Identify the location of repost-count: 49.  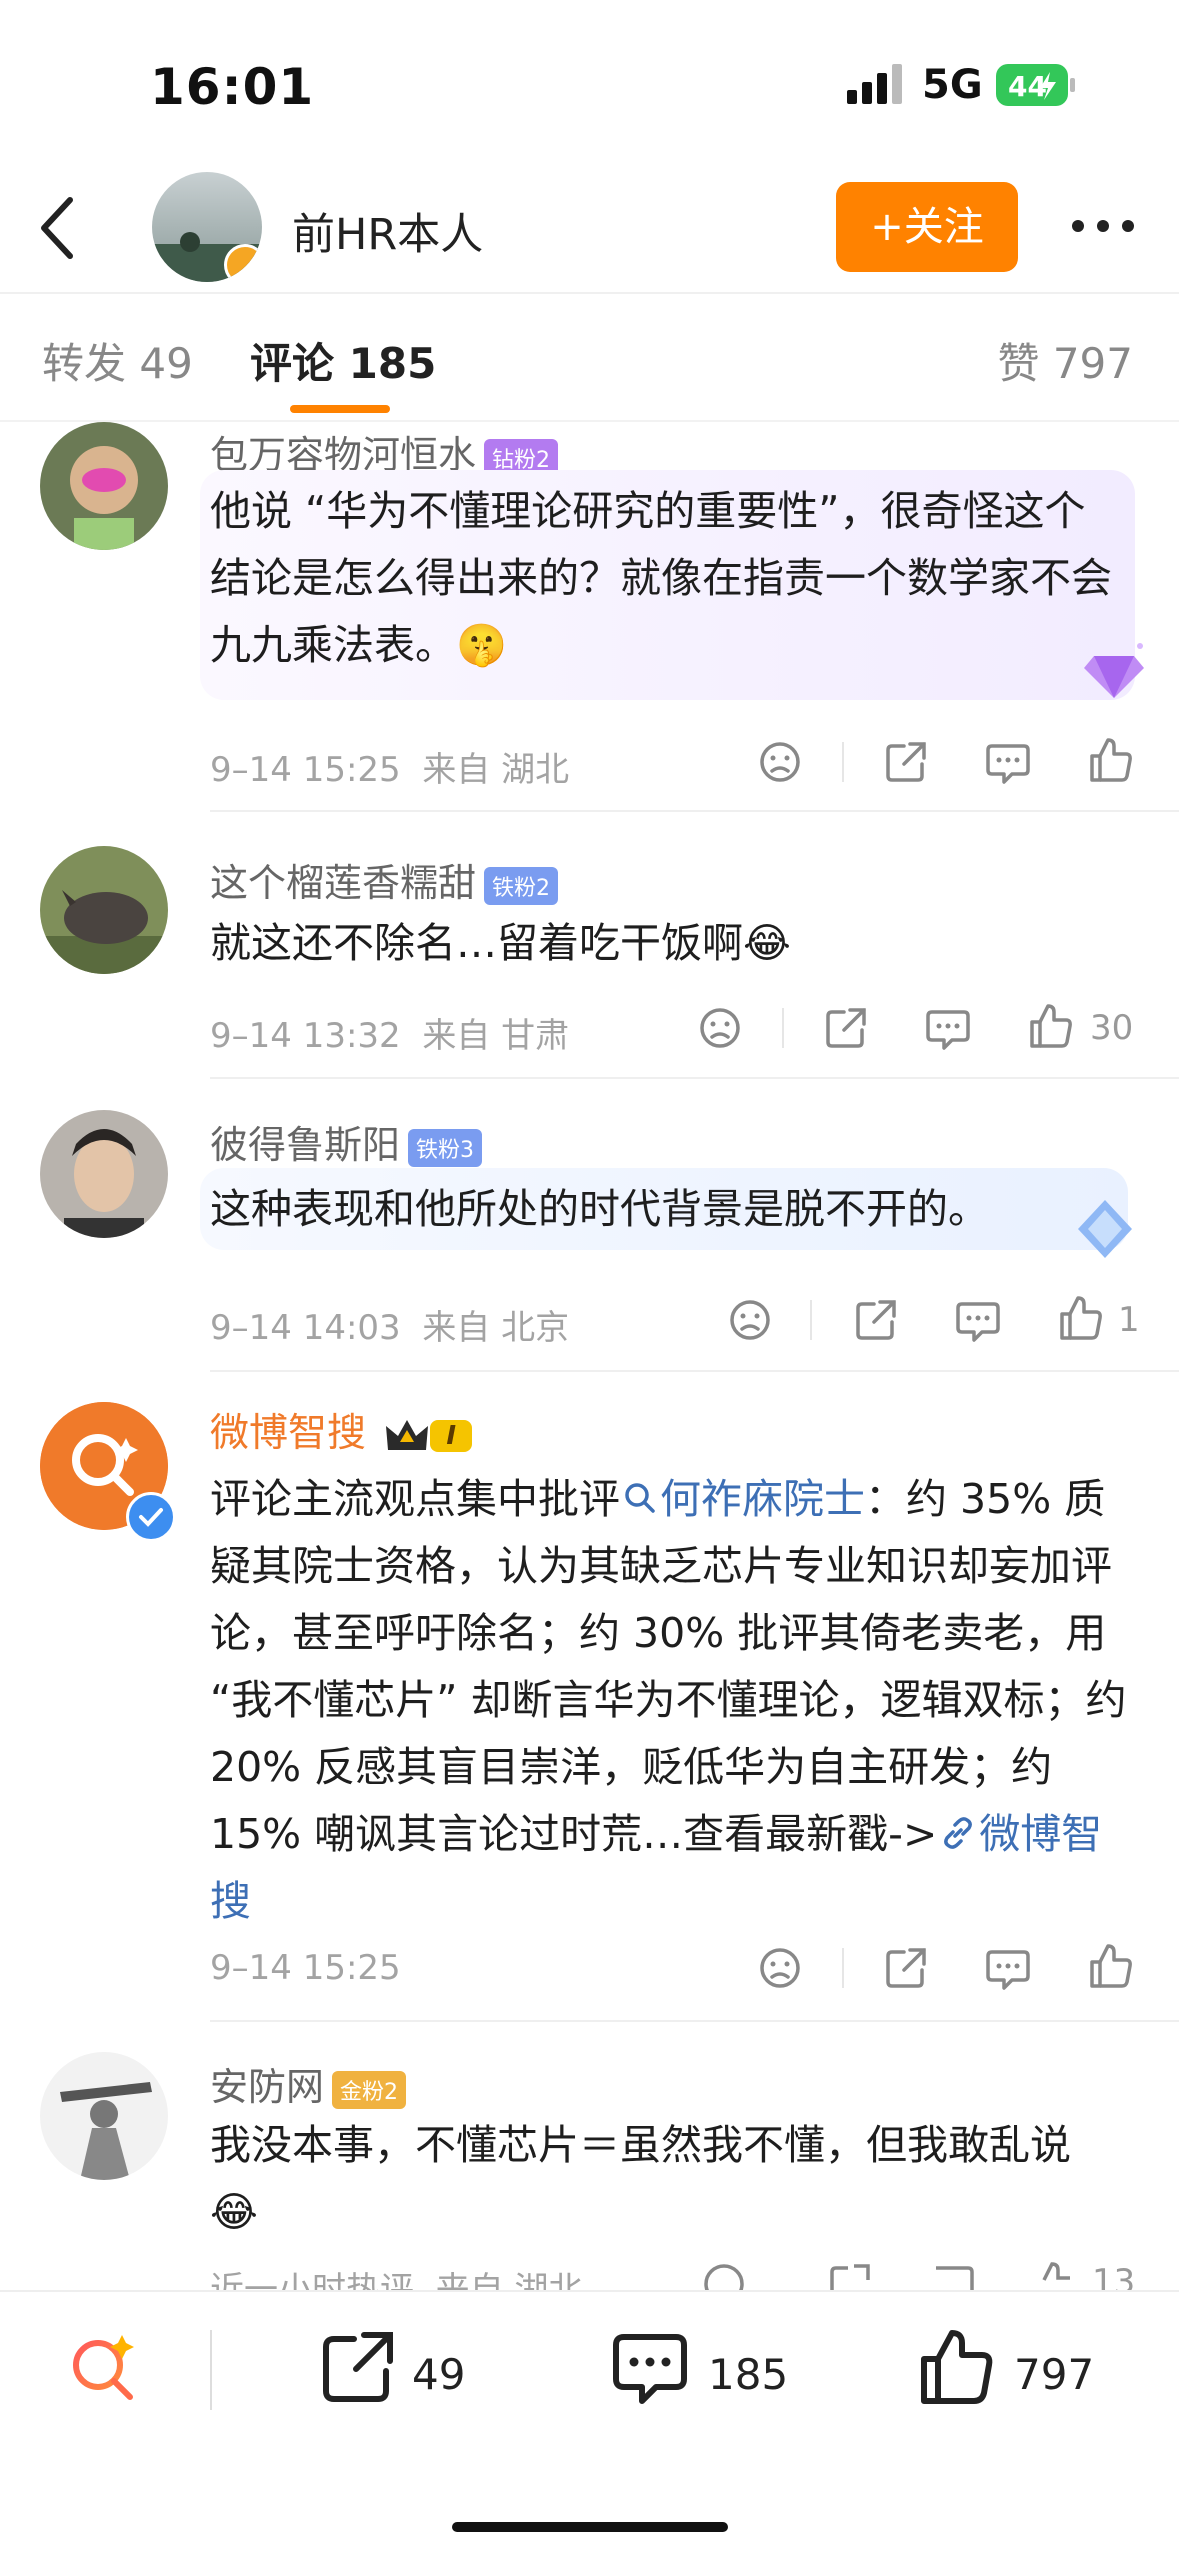
(438, 2374).